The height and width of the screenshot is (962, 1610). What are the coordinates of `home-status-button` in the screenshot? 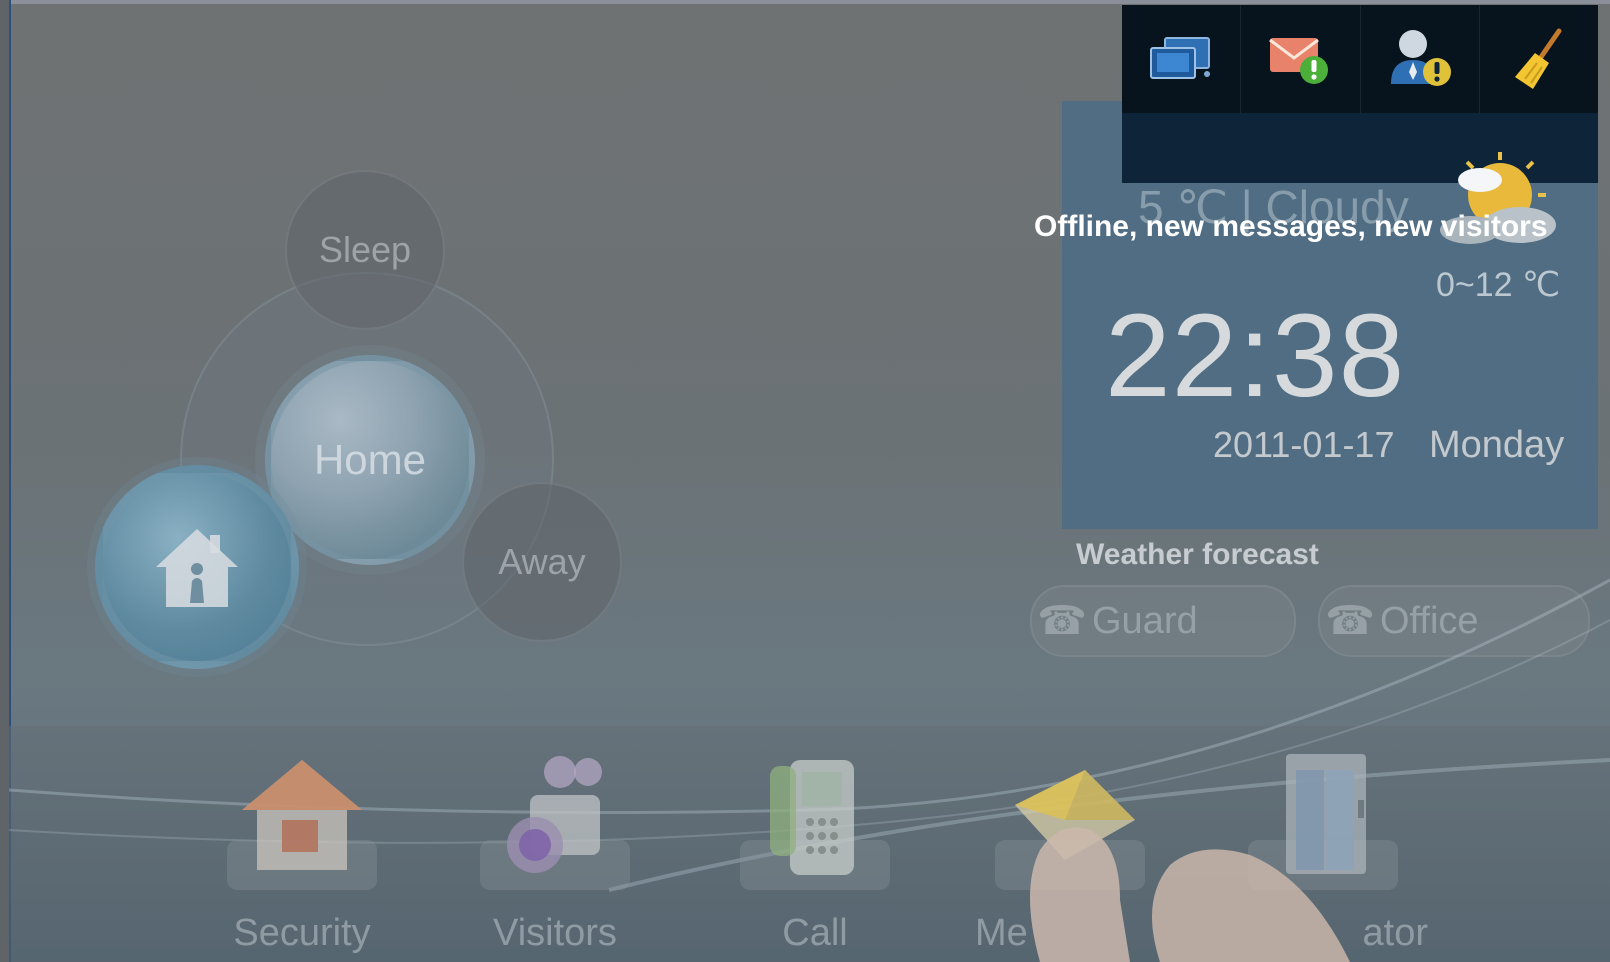 It's located at (197, 567).